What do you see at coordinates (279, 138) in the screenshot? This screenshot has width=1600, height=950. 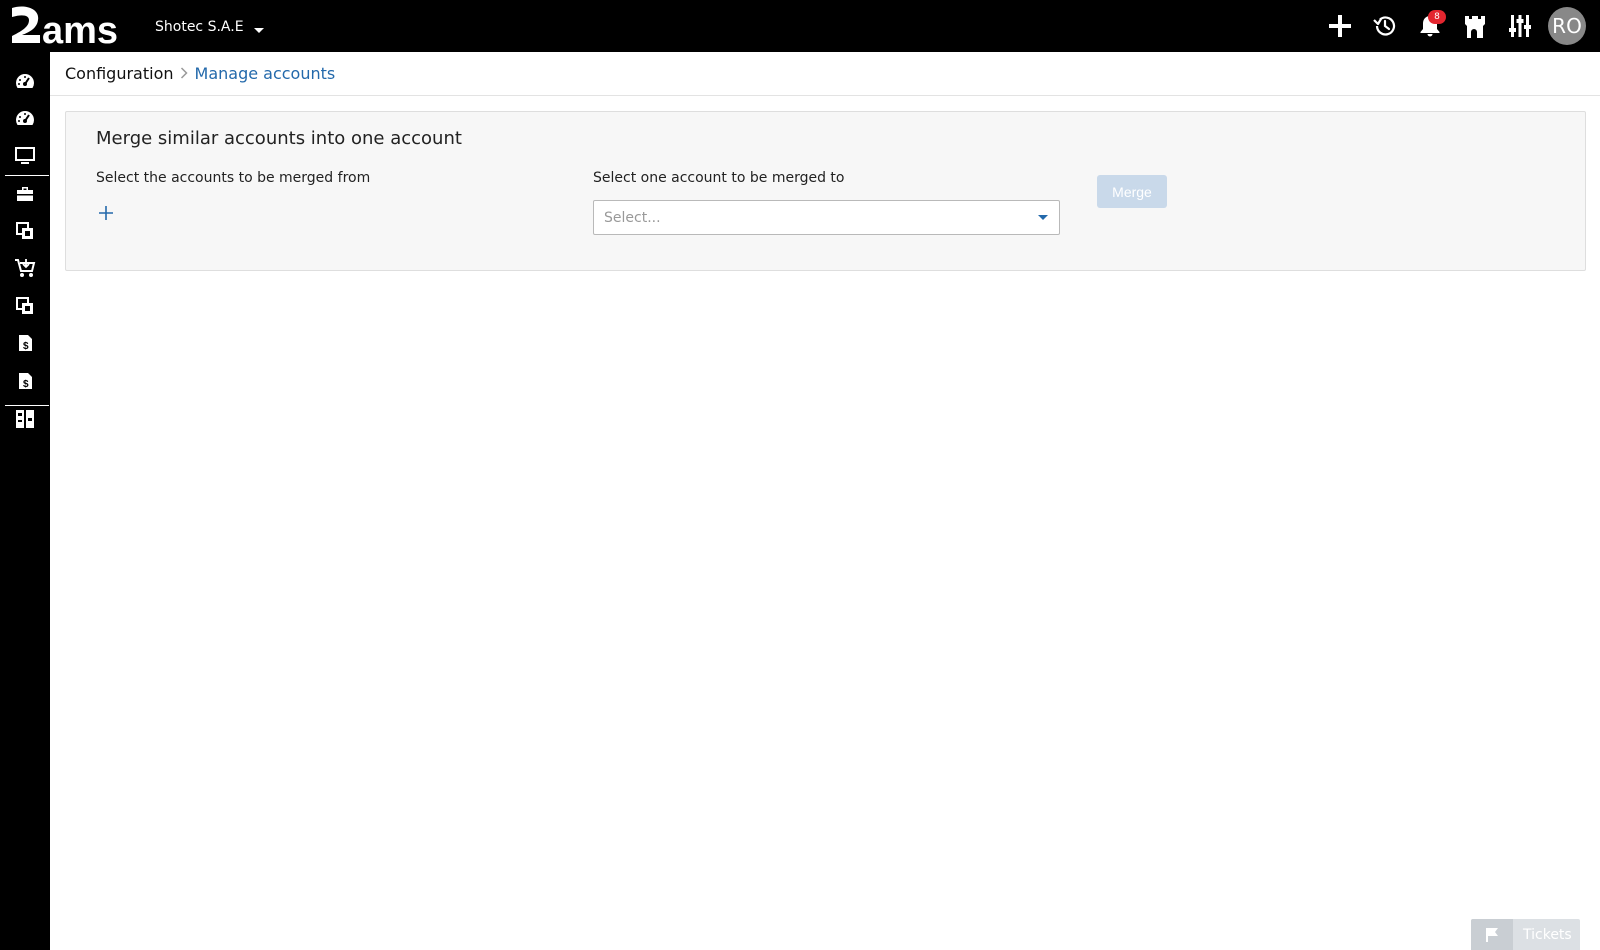 I see `panel-title: Merge similar accounts into one account` at bounding box center [279, 138].